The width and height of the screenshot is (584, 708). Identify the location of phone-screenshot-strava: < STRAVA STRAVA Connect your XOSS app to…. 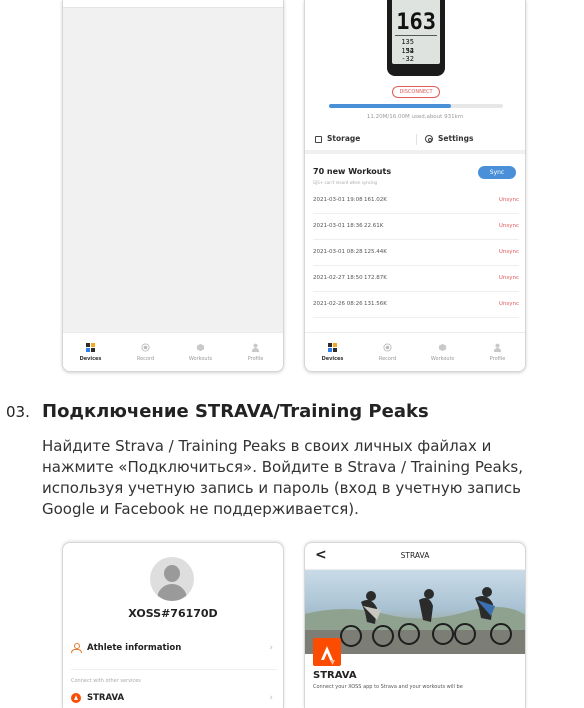
(415, 625).